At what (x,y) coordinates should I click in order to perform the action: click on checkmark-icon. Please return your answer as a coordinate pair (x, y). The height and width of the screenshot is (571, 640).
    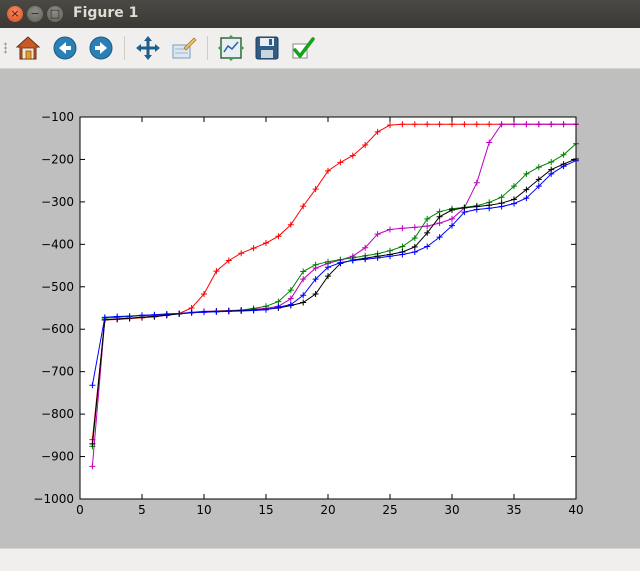
    Looking at the image, I should click on (303, 48).